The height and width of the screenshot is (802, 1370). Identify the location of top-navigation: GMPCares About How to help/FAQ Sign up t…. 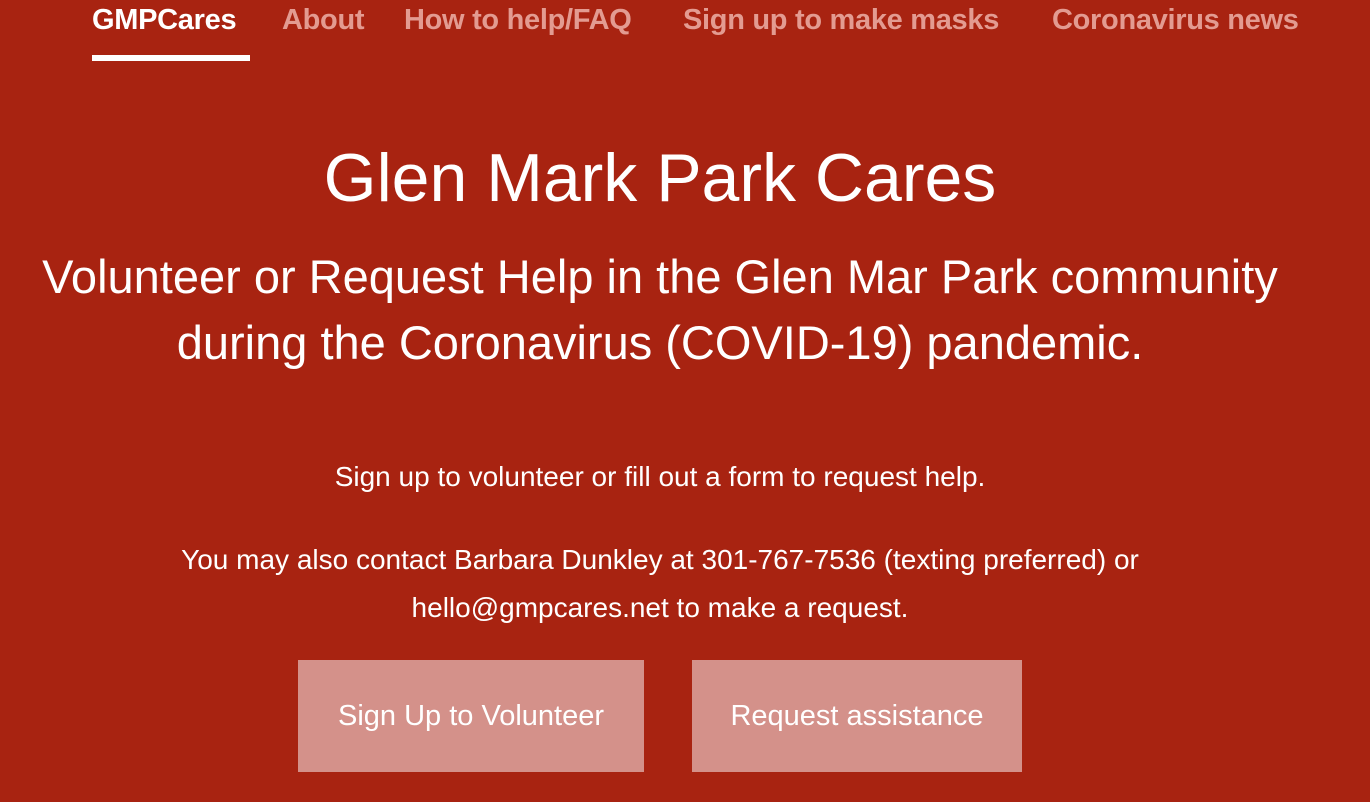
(685, 31).